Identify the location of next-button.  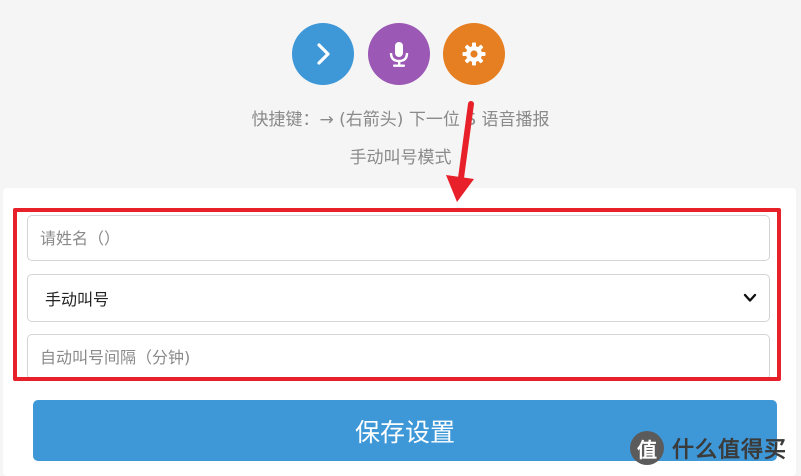
(323, 54).